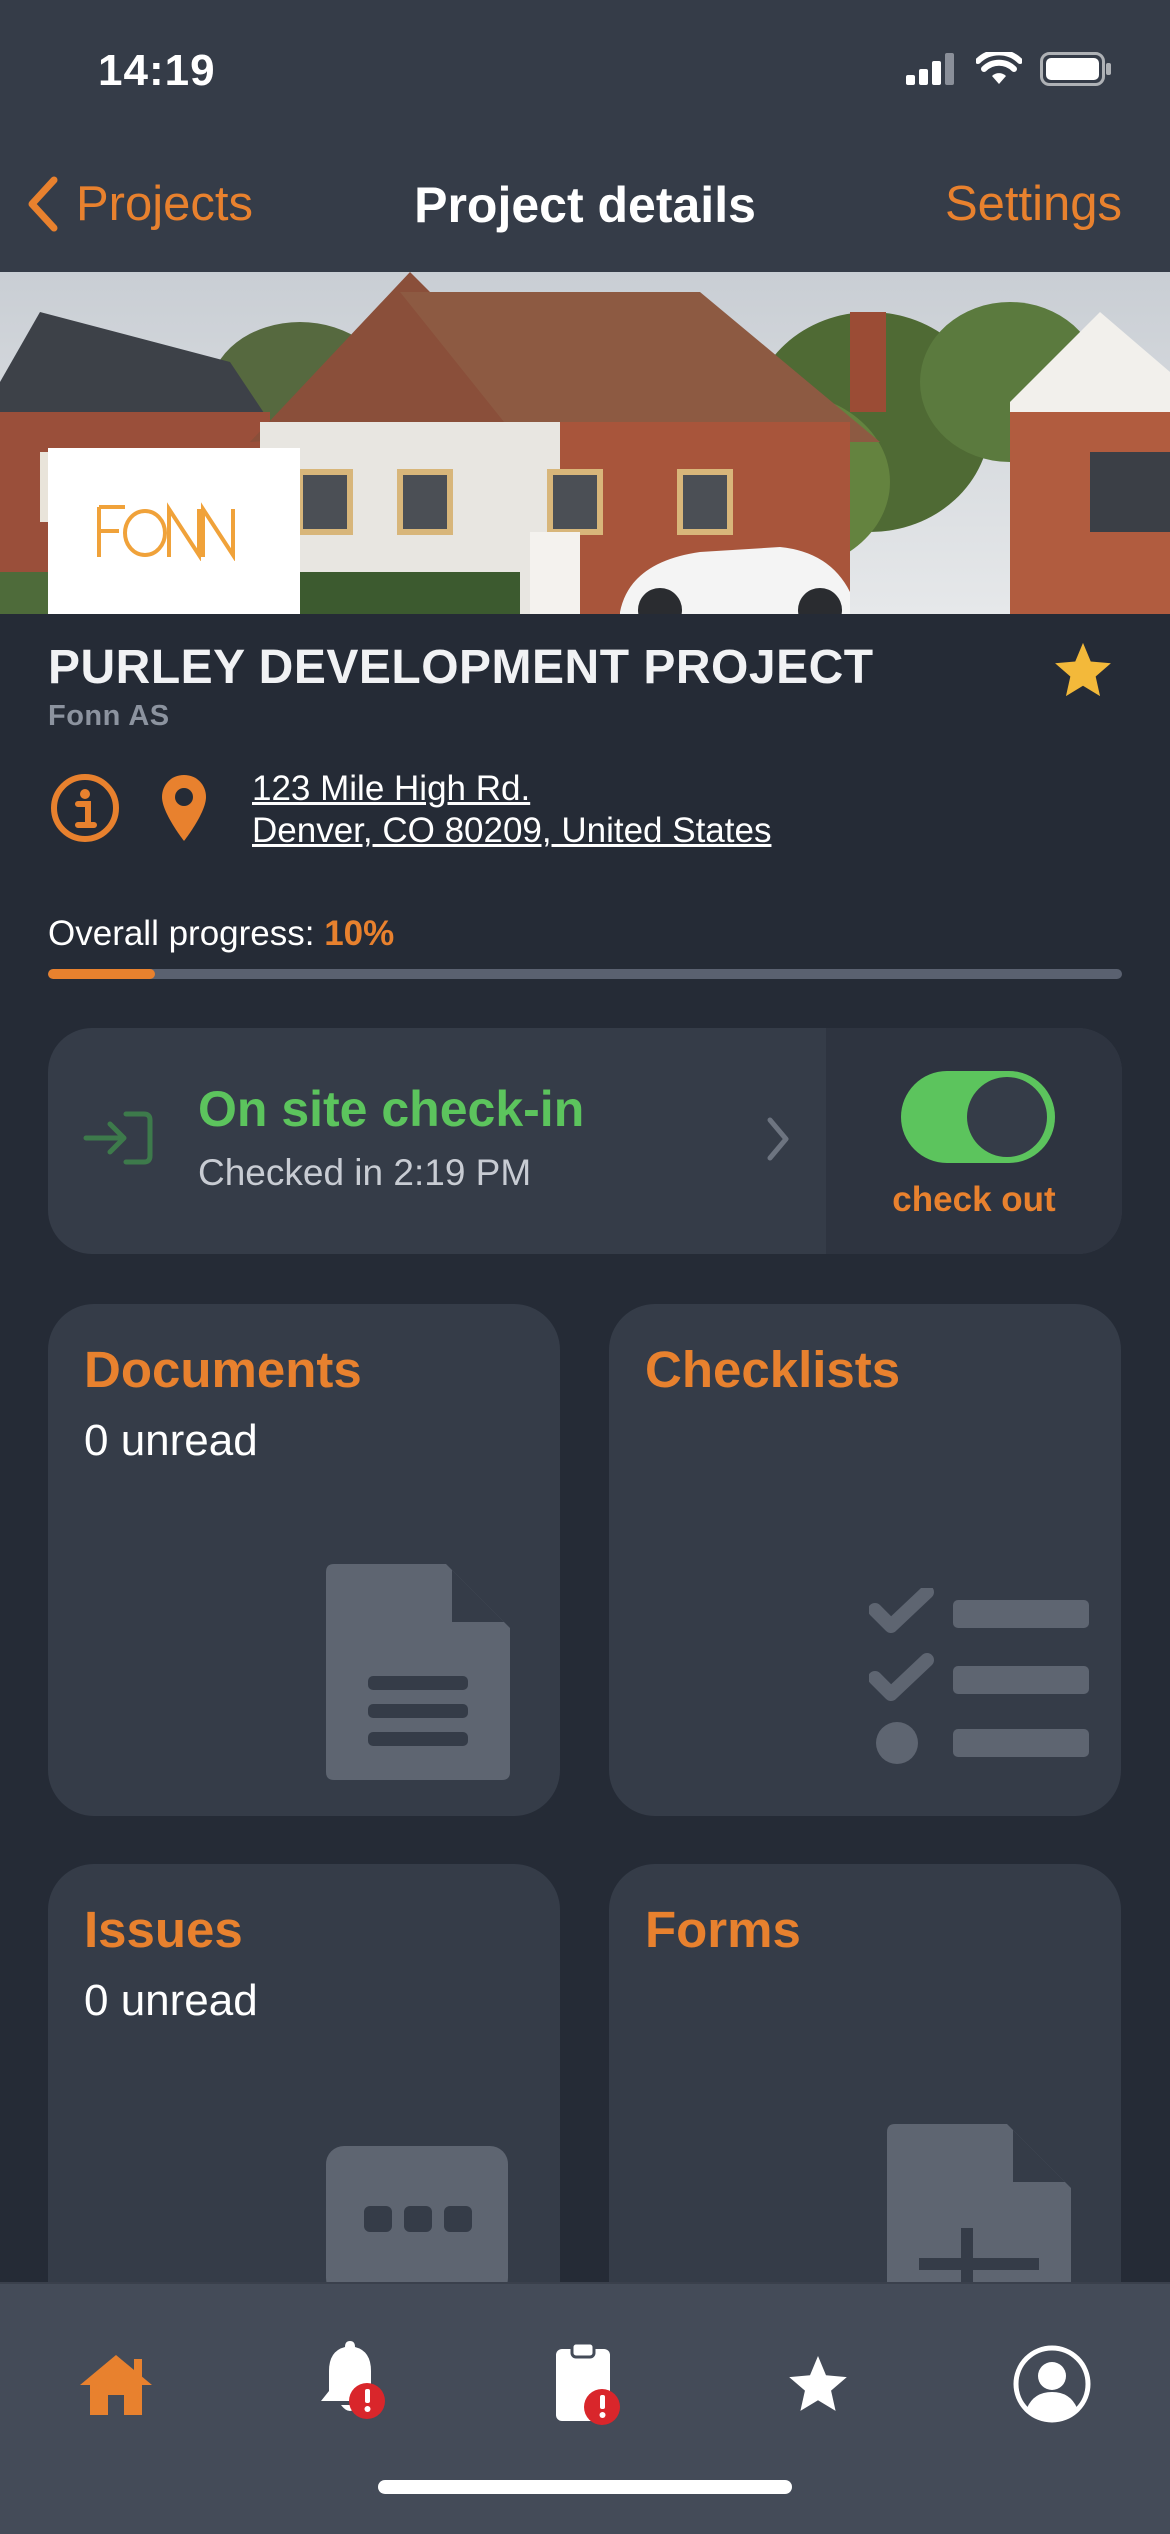 The width and height of the screenshot is (1170, 2534). I want to click on progress-label: Overall progress: 10%, so click(221, 934).